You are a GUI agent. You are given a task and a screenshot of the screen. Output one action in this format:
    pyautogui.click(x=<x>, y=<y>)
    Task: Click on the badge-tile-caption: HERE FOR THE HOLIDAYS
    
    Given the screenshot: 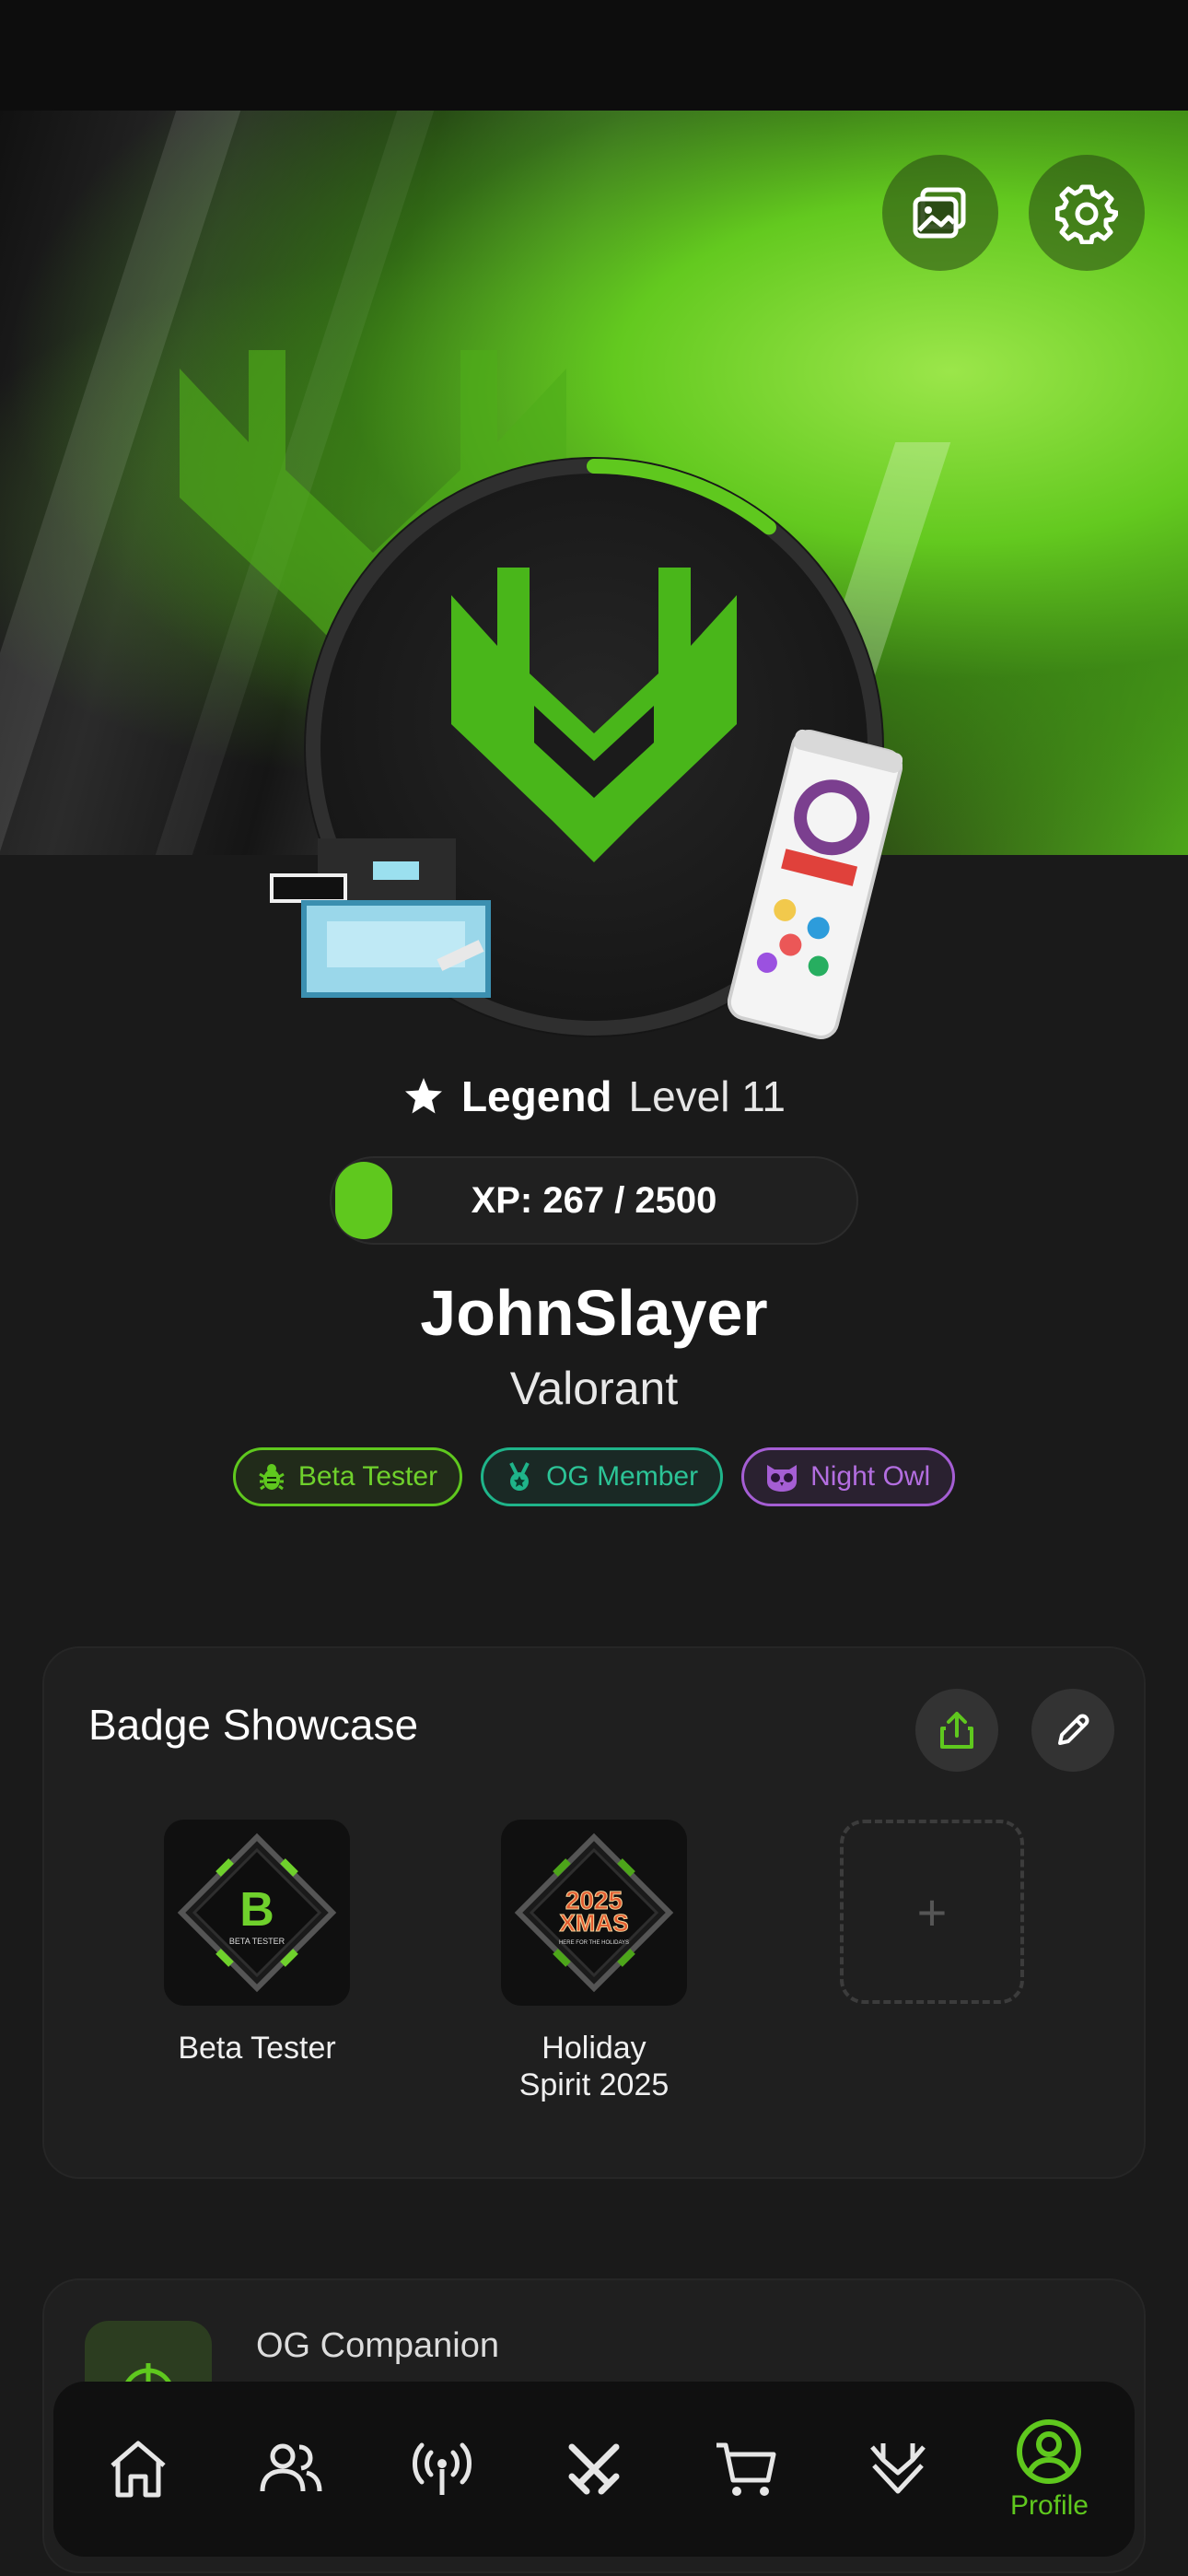 What is the action you would take?
    pyautogui.click(x=594, y=1943)
    